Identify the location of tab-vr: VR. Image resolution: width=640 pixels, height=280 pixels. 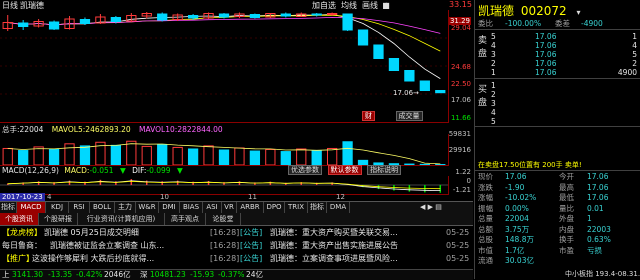
(229, 207).